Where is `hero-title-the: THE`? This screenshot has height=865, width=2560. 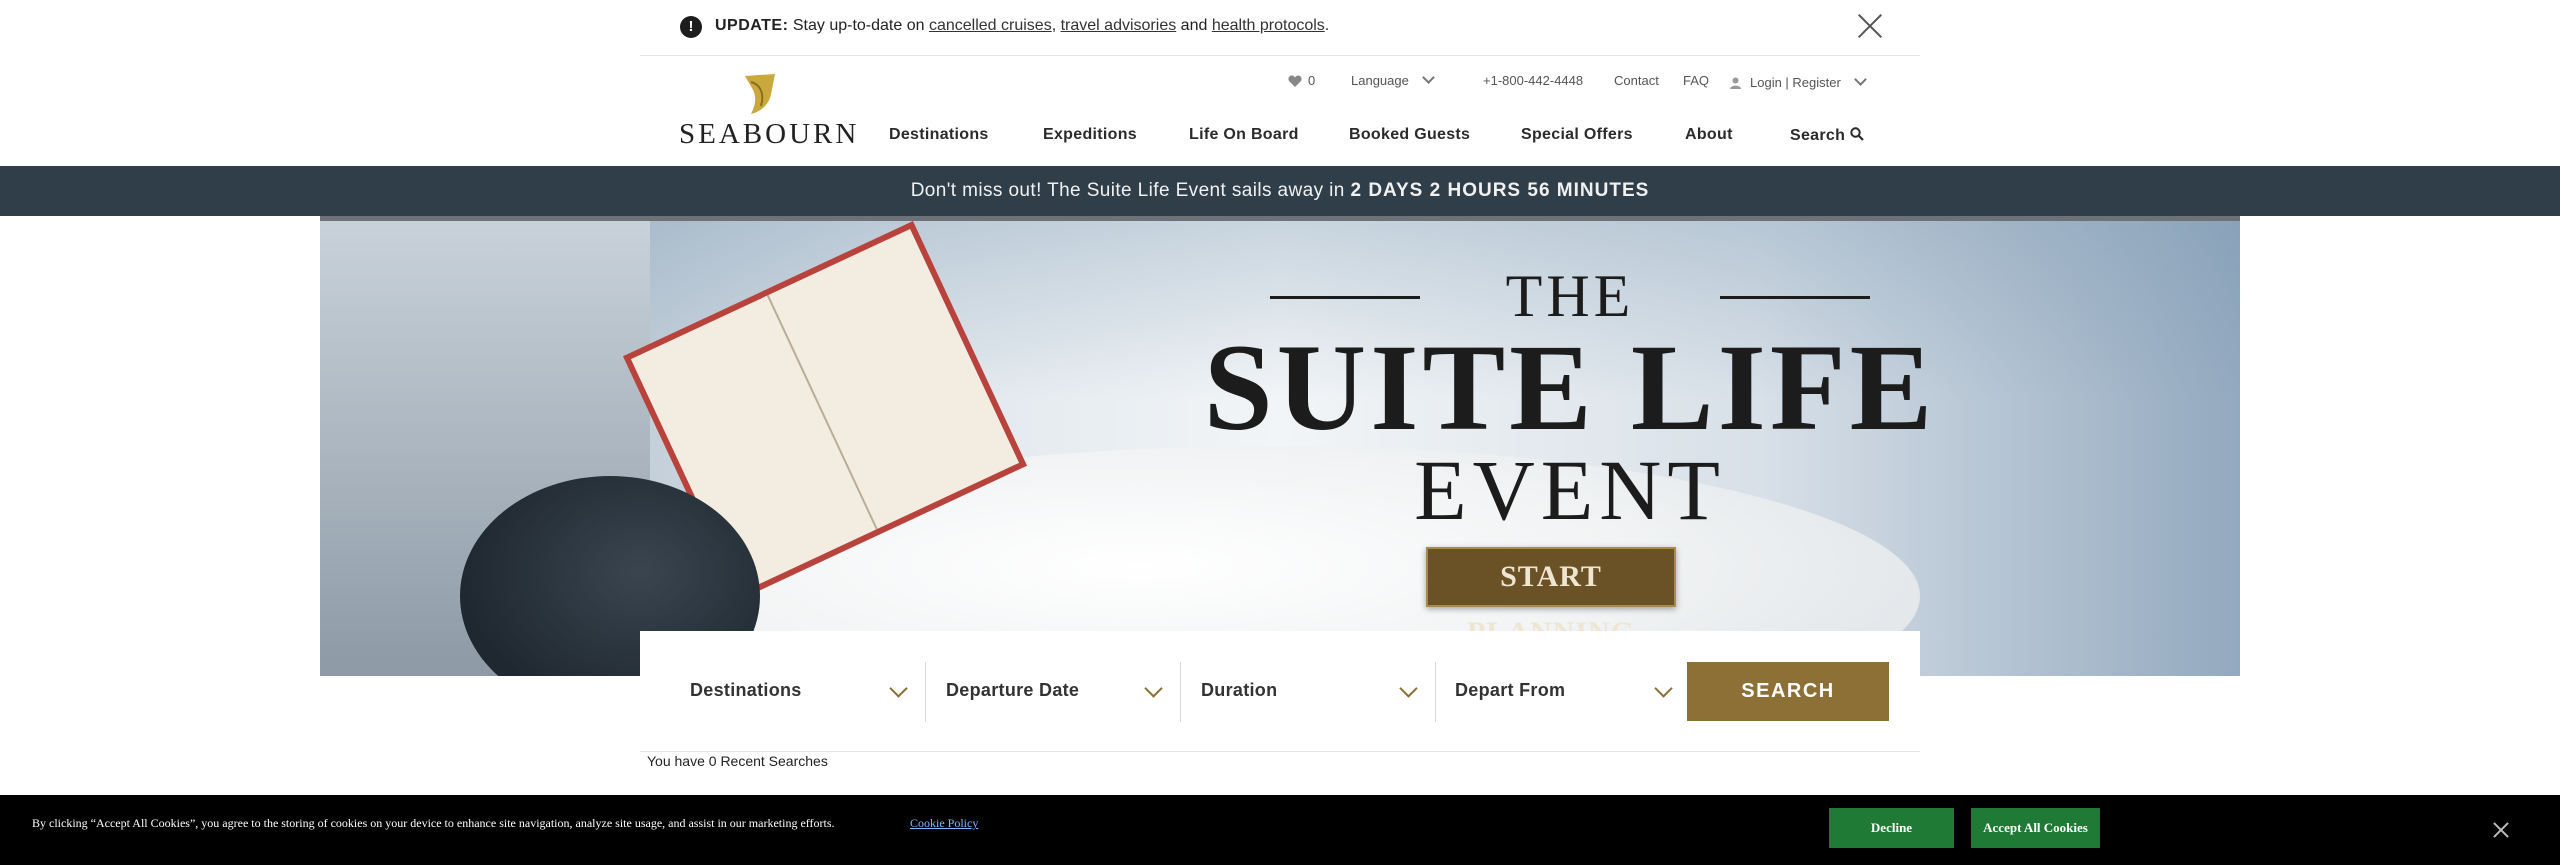 hero-title-the: THE is located at coordinates (1570, 296).